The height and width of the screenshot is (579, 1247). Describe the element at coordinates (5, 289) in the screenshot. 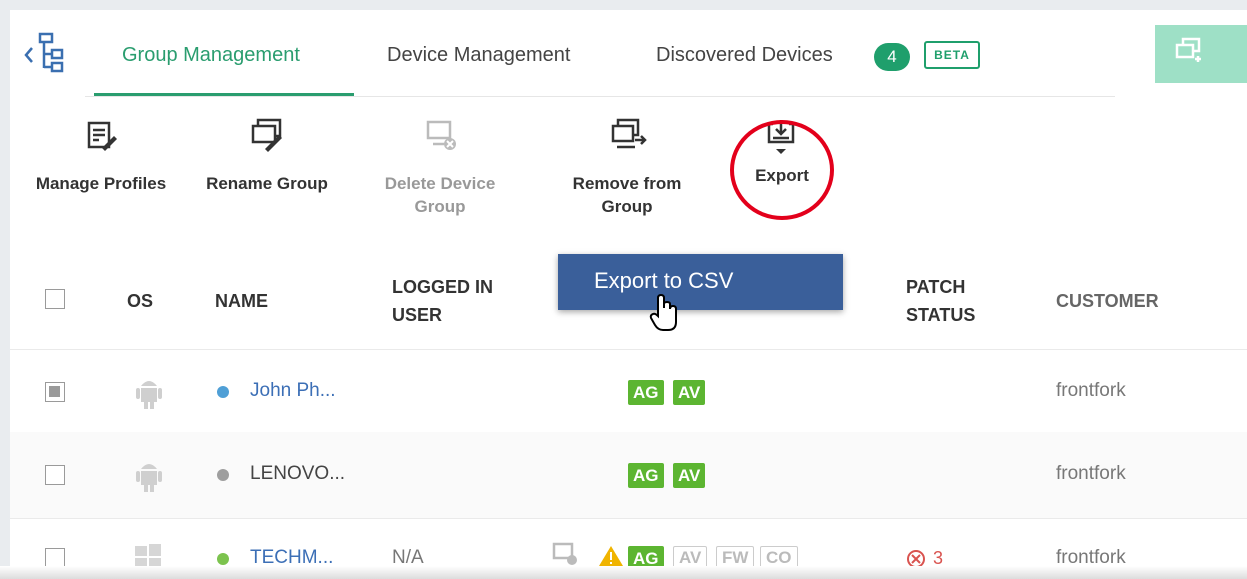

I see `window-frame-left` at that location.